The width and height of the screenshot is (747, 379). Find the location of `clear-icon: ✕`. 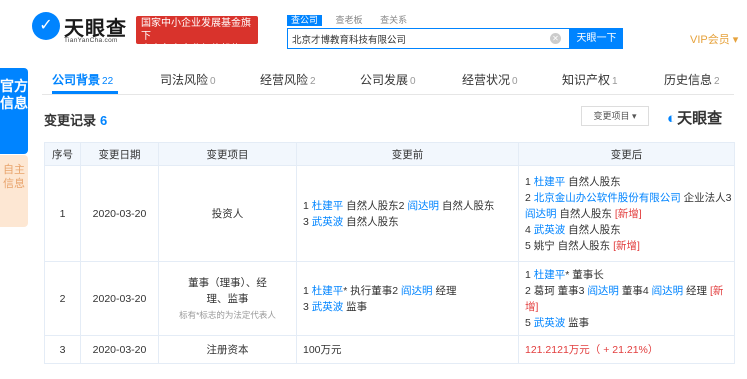

clear-icon: ✕ is located at coordinates (555, 38).